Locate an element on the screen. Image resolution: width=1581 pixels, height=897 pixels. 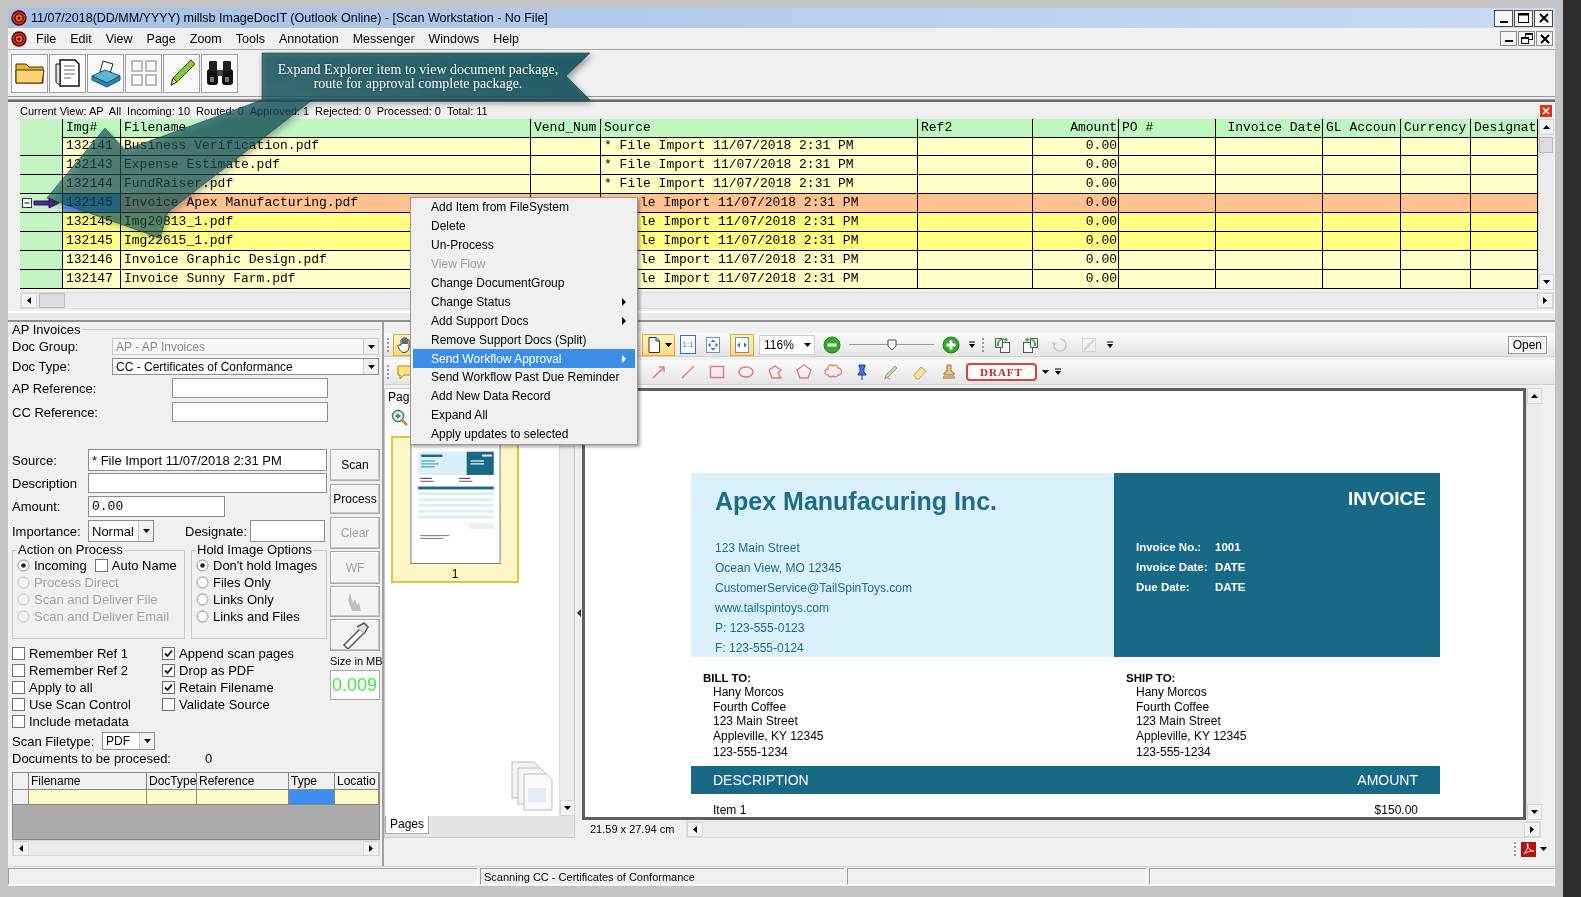
description-field is located at coordinates (207, 483).